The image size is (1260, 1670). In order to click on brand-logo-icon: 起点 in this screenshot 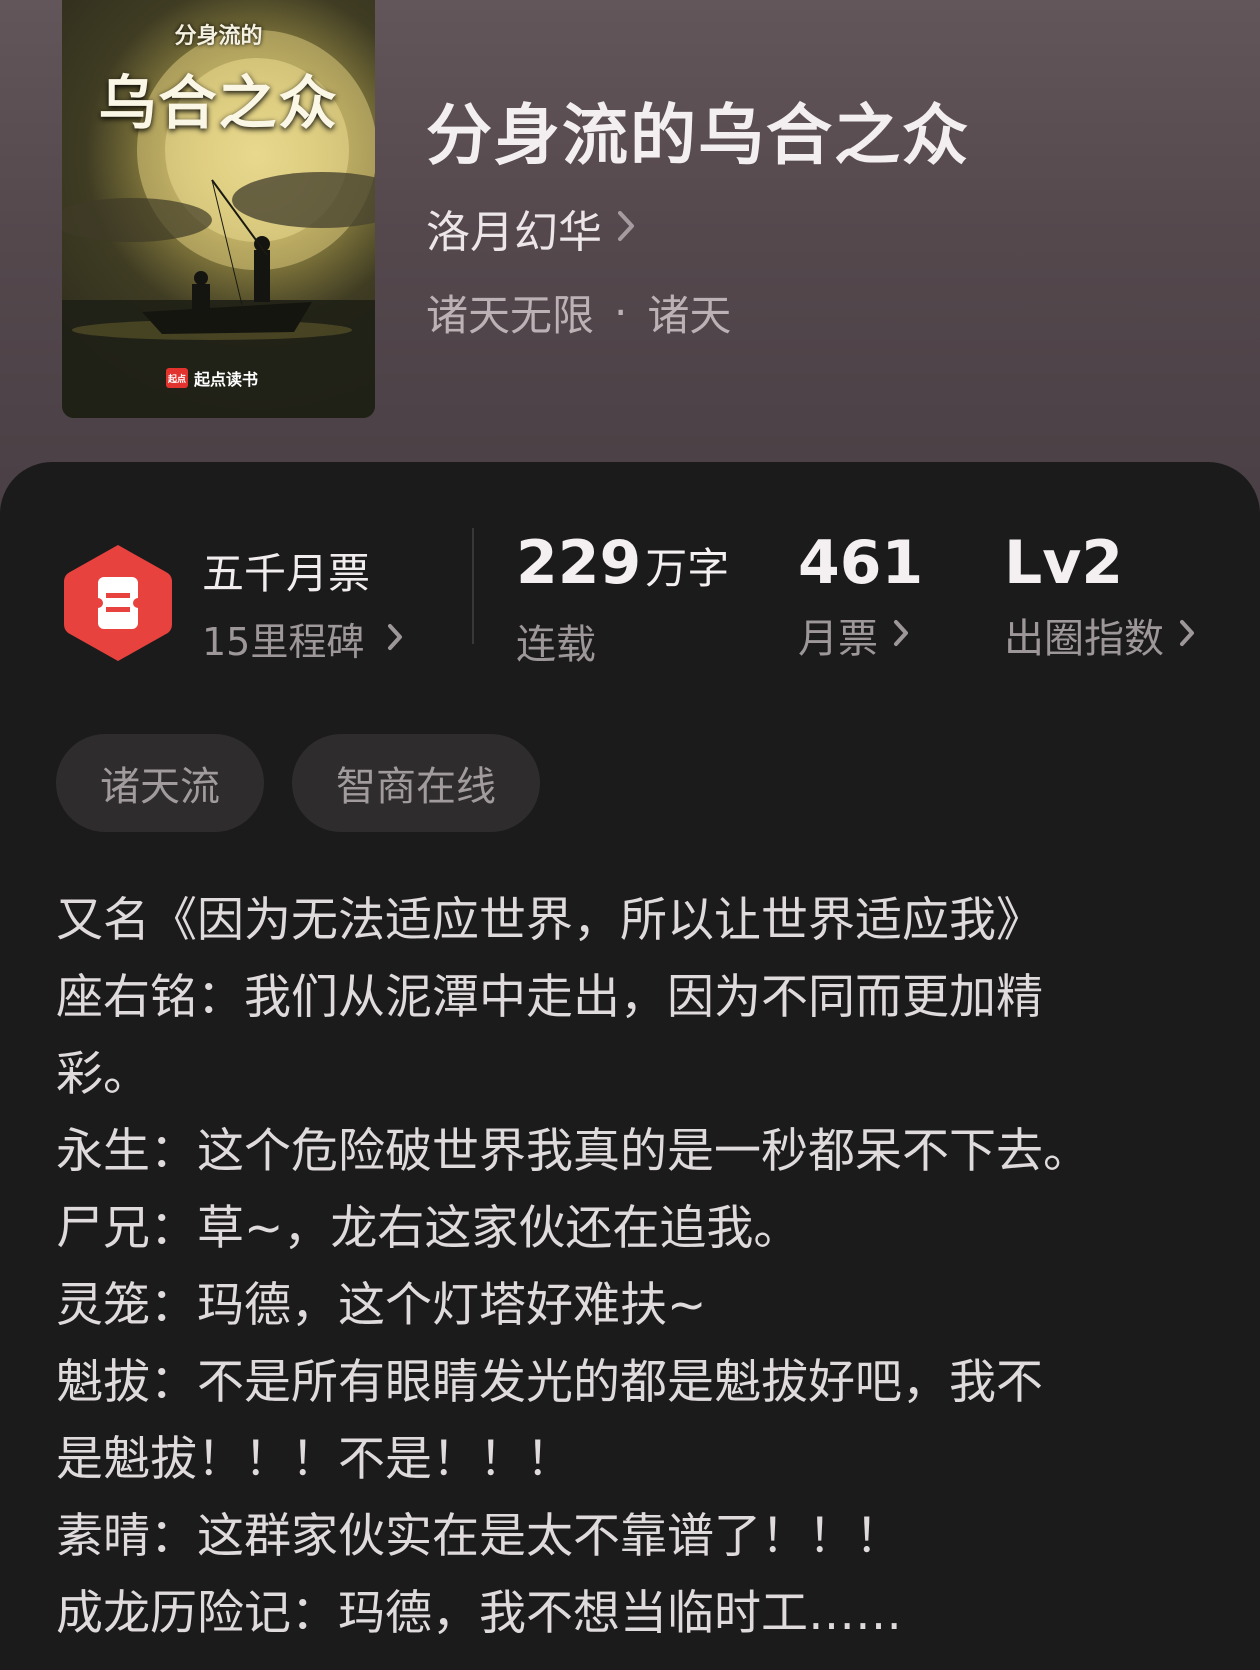, I will do `click(177, 378)`.